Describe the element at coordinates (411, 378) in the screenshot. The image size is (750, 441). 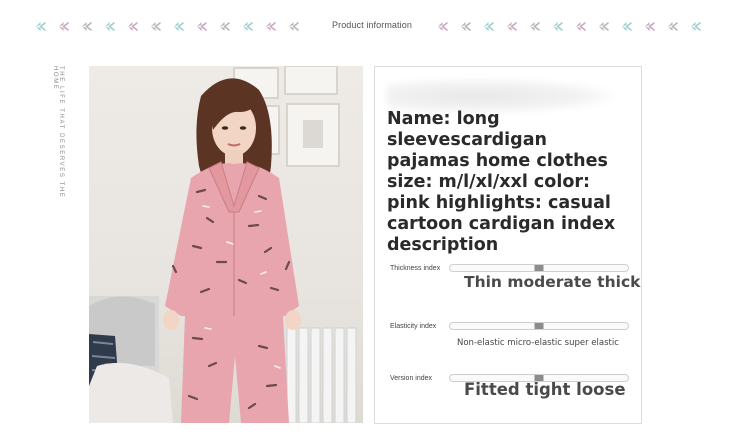
I see `version-index-label: Version index` at that location.